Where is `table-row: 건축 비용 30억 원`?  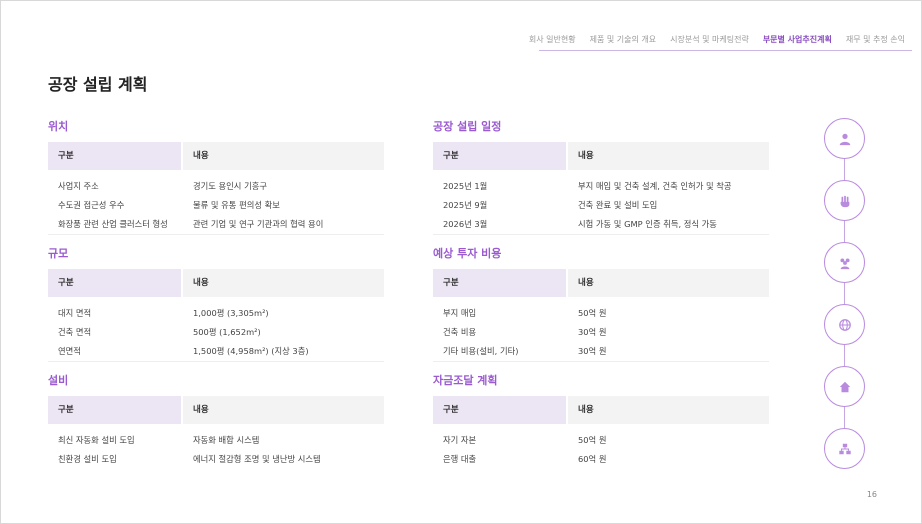
table-row: 건축 비용 30억 원 is located at coordinates (601, 332).